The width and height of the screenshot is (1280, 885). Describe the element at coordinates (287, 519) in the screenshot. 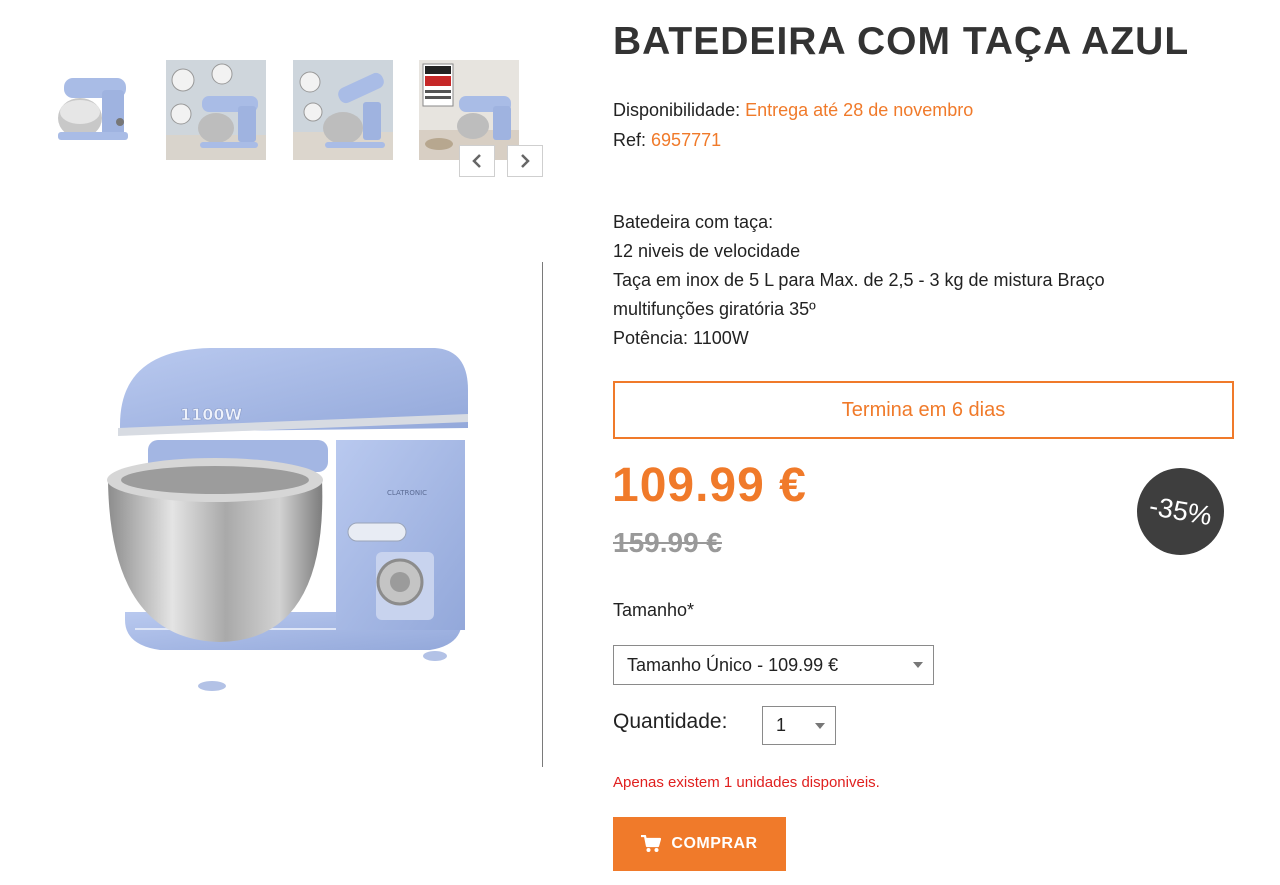

I see `product-main-image: 1100W CLATRONIC` at that location.